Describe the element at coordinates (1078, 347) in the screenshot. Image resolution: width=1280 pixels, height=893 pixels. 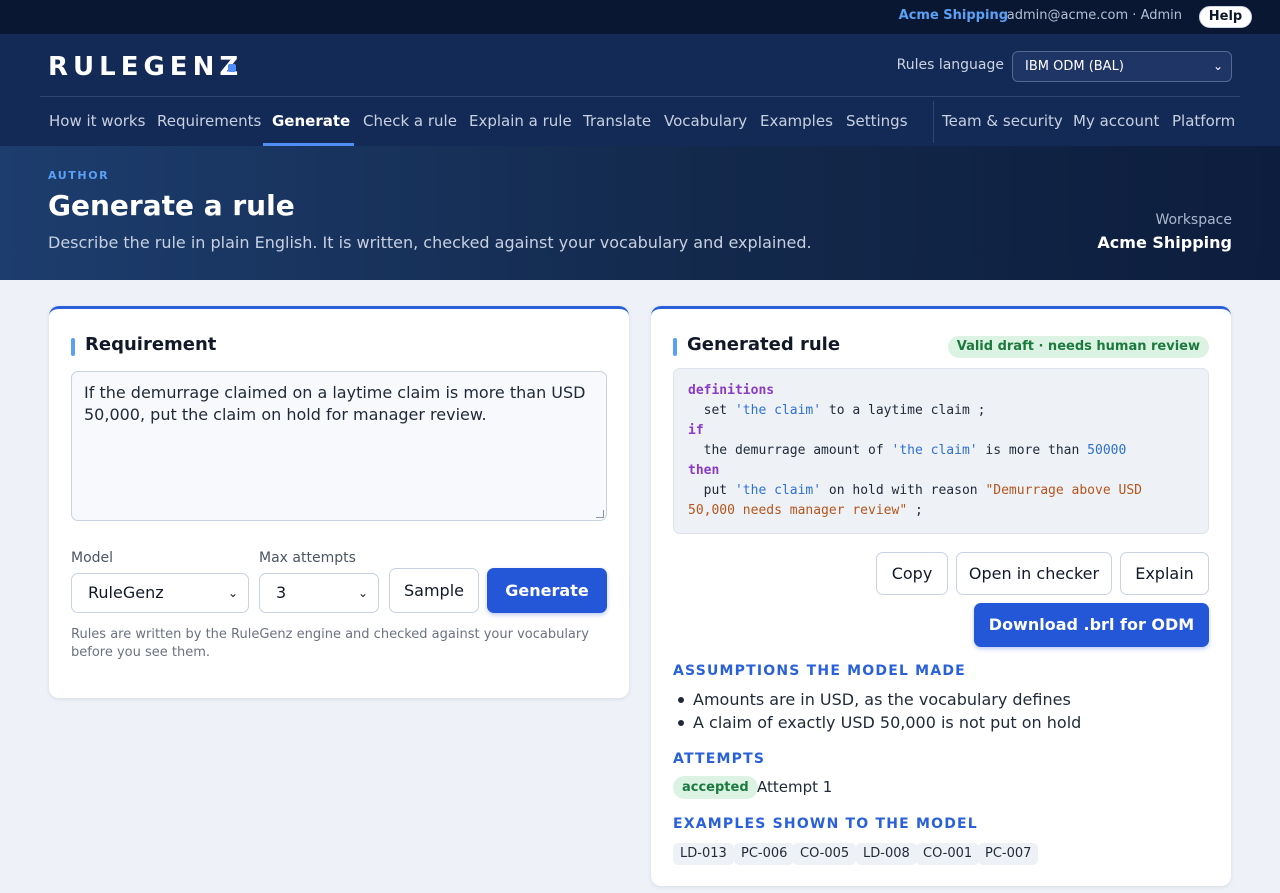
I see `status-badge: Valid draft · needs human review` at that location.